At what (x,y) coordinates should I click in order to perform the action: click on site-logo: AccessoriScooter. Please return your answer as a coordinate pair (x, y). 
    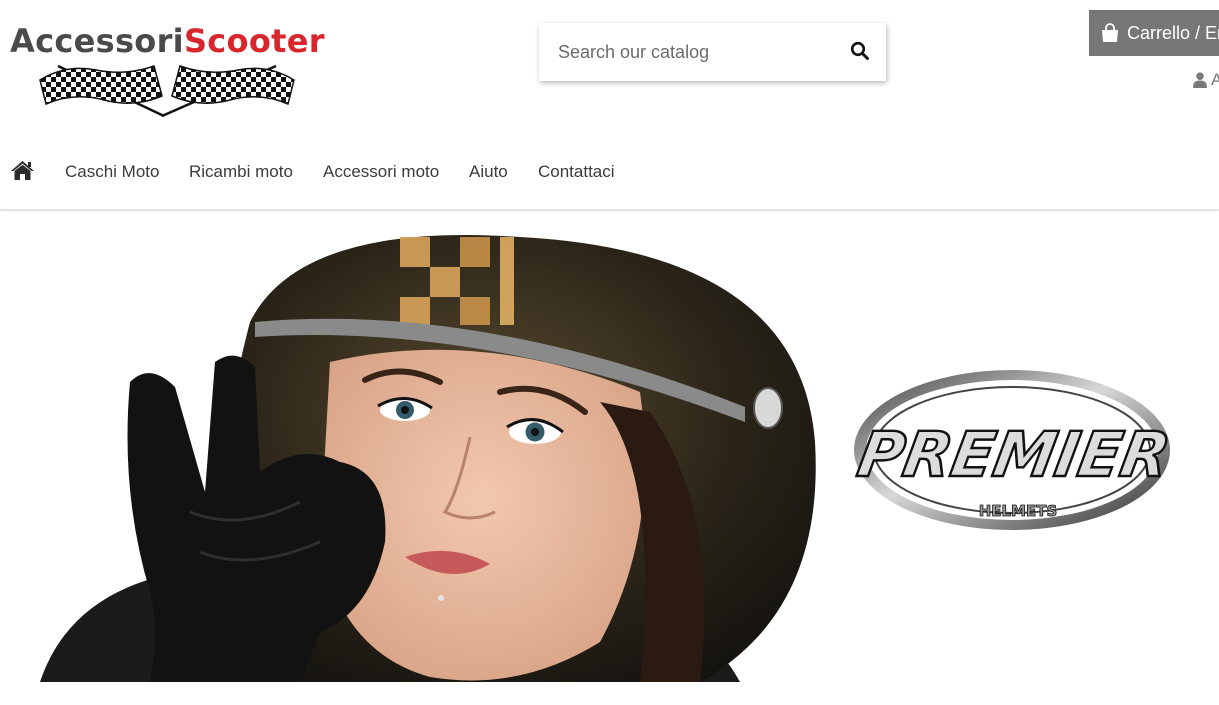
    Looking at the image, I should click on (167, 70).